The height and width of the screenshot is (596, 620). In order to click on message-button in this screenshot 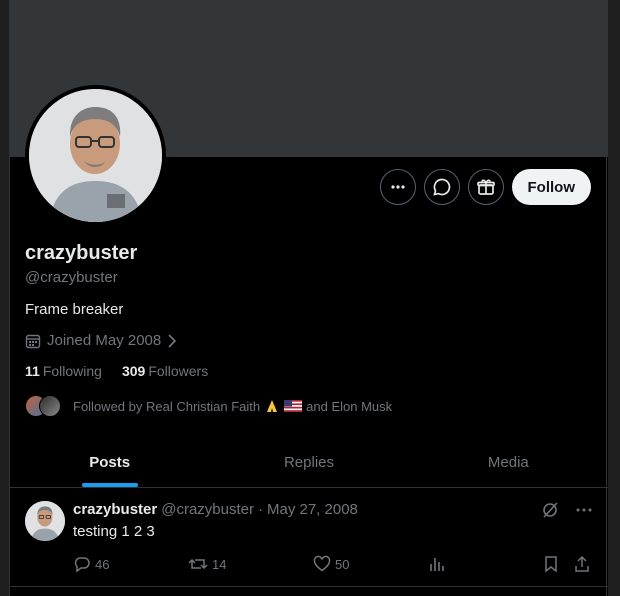, I will do `click(441, 187)`.